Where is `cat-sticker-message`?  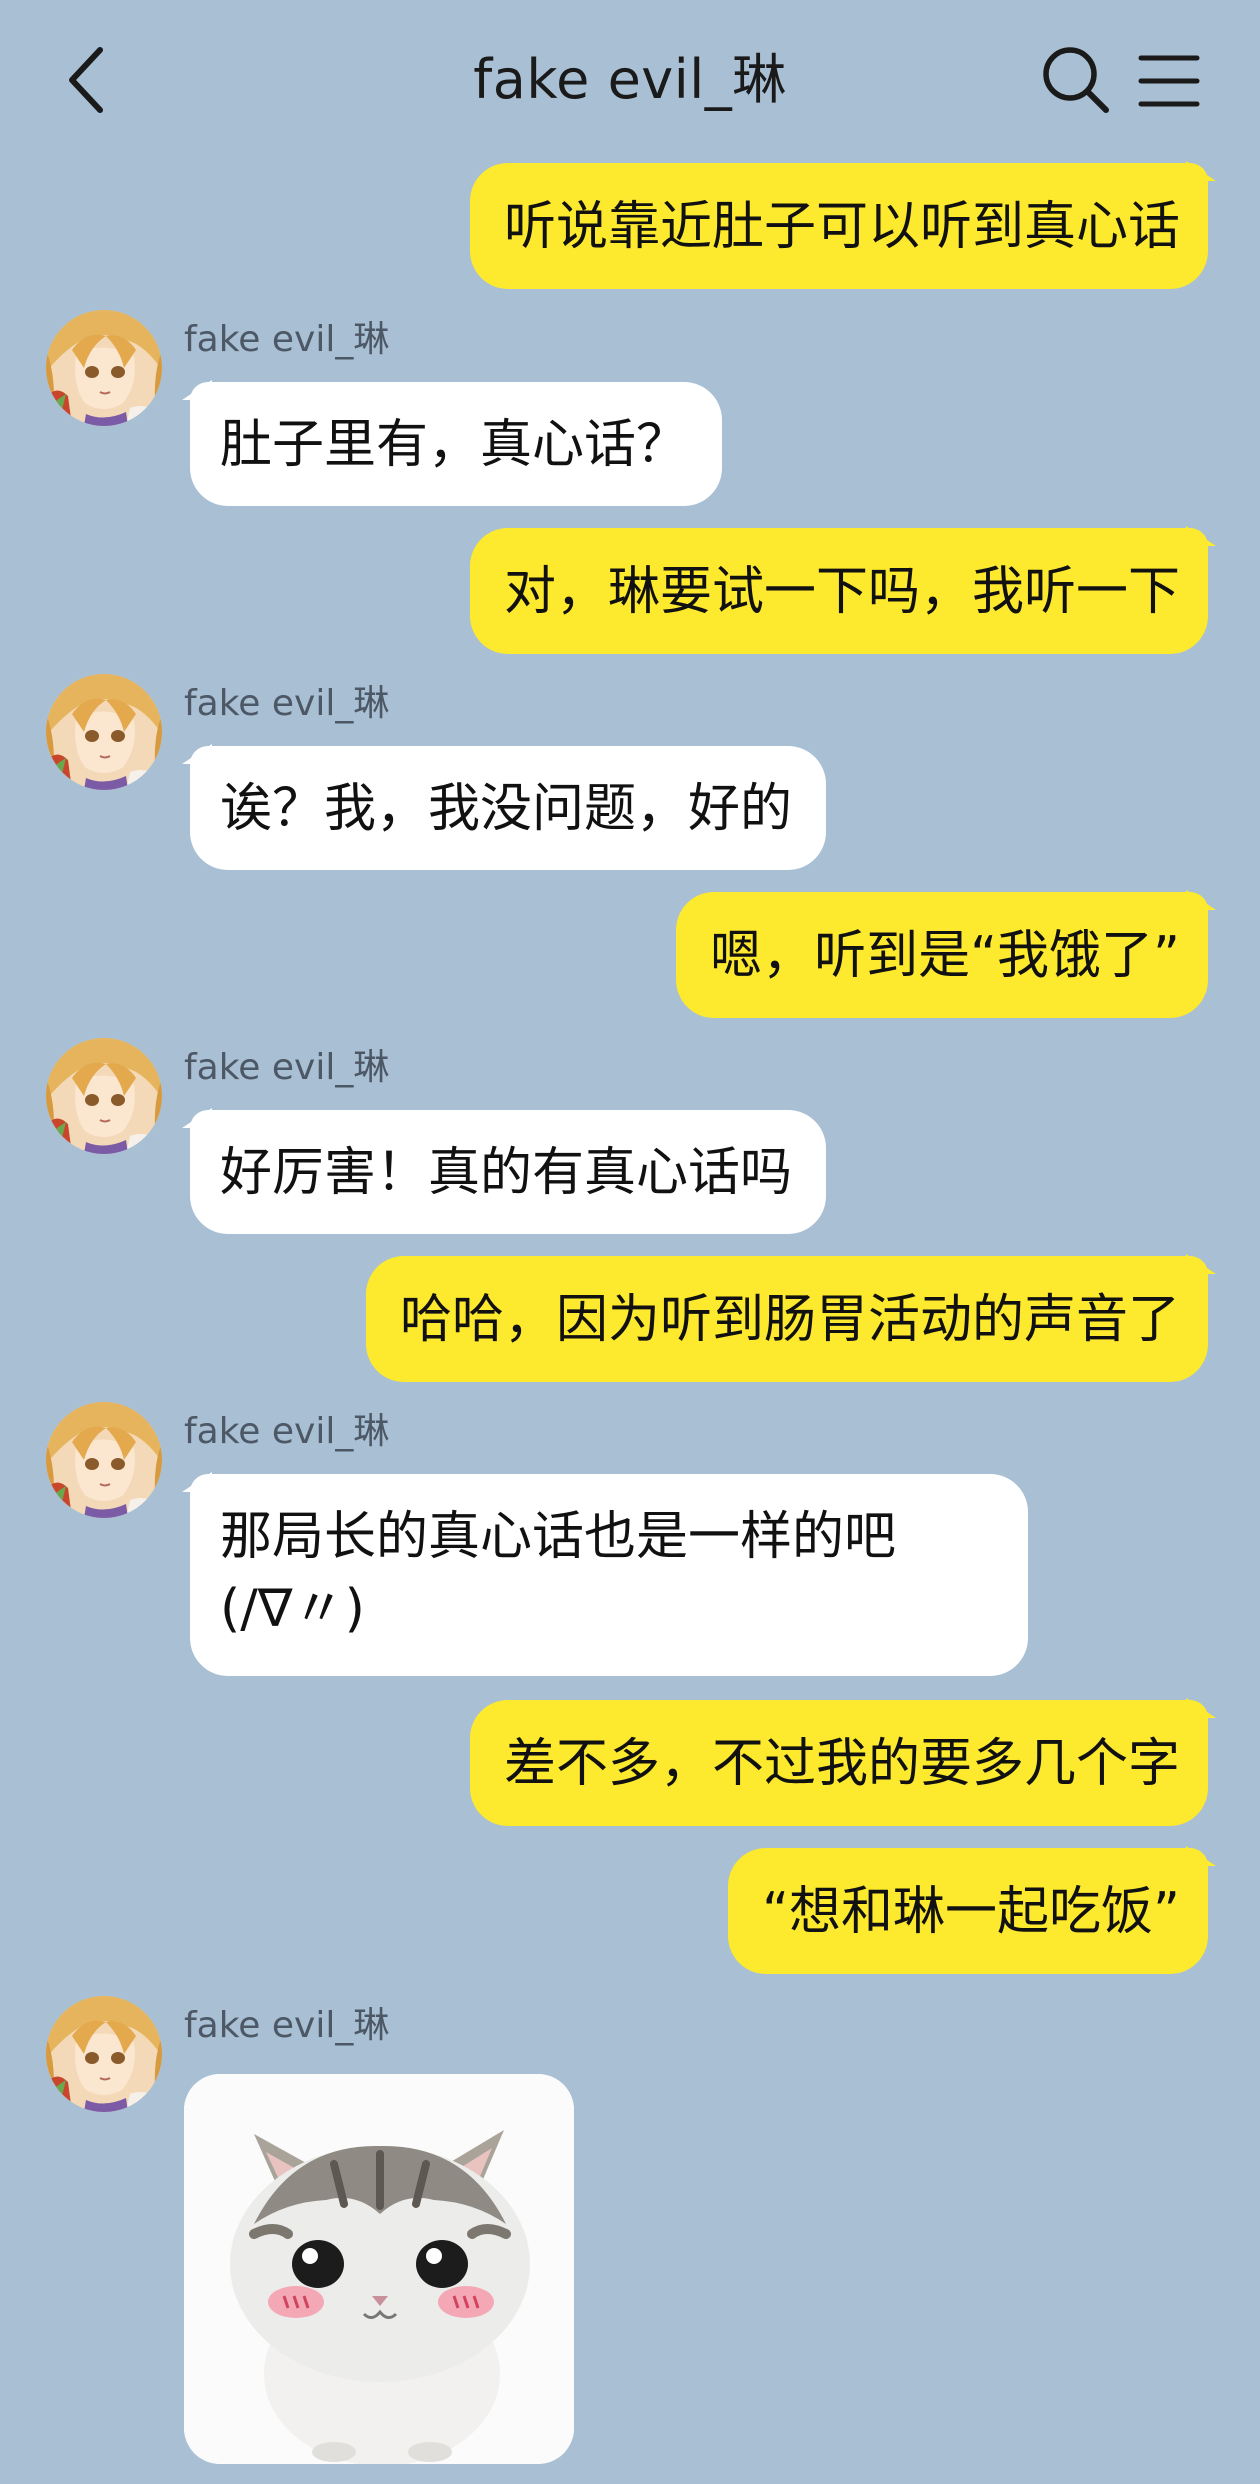 cat-sticker-message is located at coordinates (379, 2269).